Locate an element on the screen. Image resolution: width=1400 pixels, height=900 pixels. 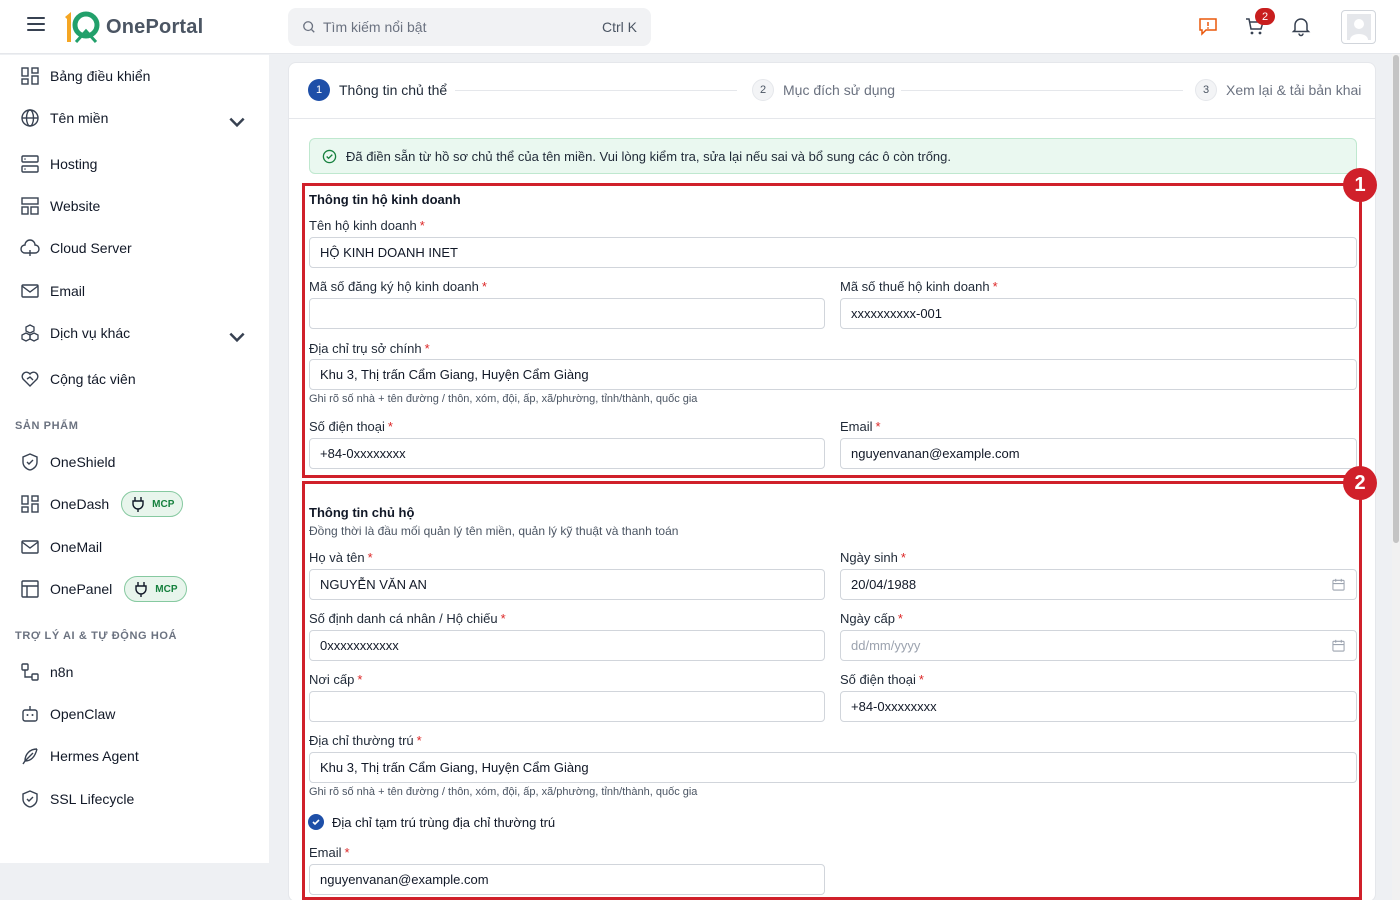
sidebar-item-label: Cloud Server is located at coordinates (91, 248).